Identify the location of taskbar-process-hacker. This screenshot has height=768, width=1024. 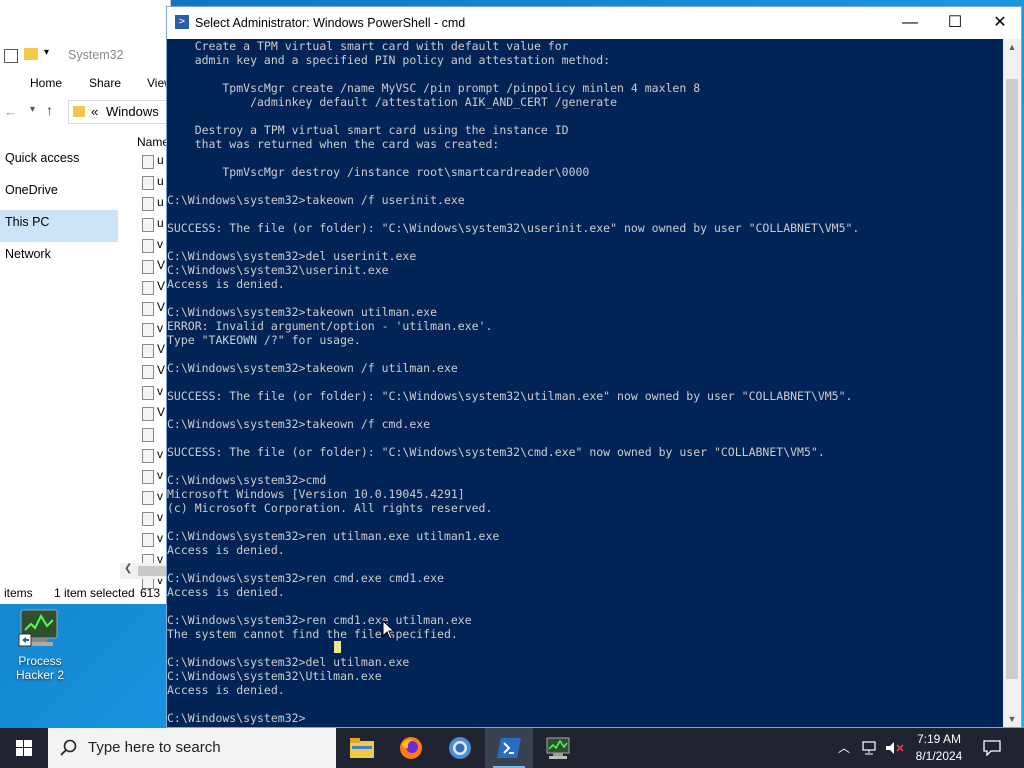
(558, 748).